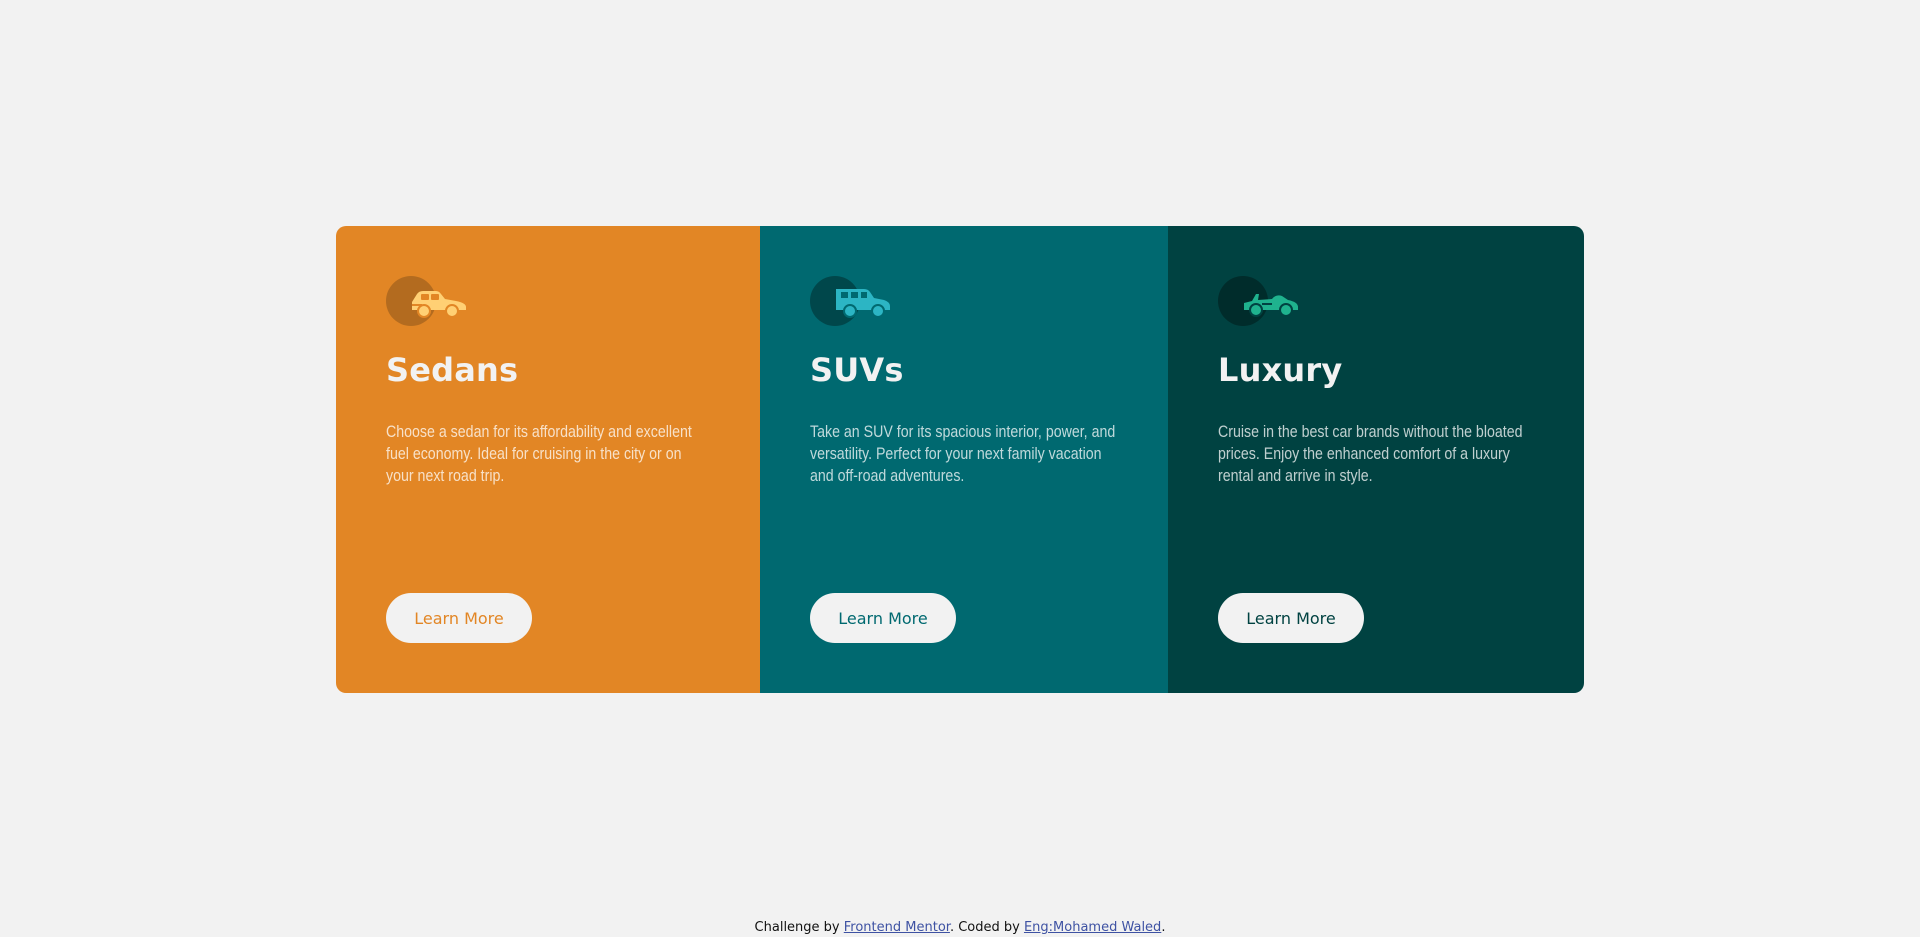 This screenshot has width=1920, height=937. Describe the element at coordinates (799, 927) in the screenshot. I see `attribution-prefix: Challenge by` at that location.